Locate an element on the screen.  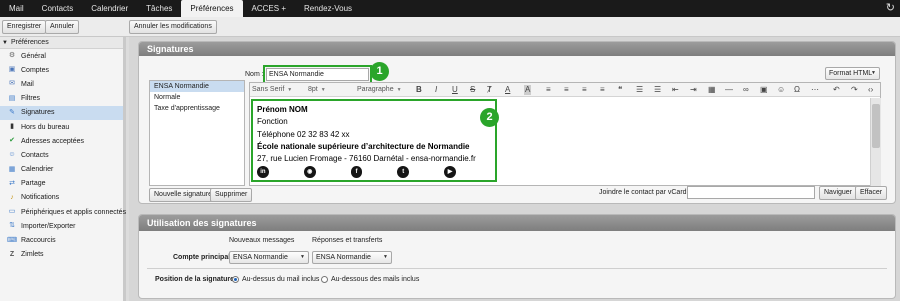
paragraph-select: Paragraphe ▼ is located at coordinates (379, 90).